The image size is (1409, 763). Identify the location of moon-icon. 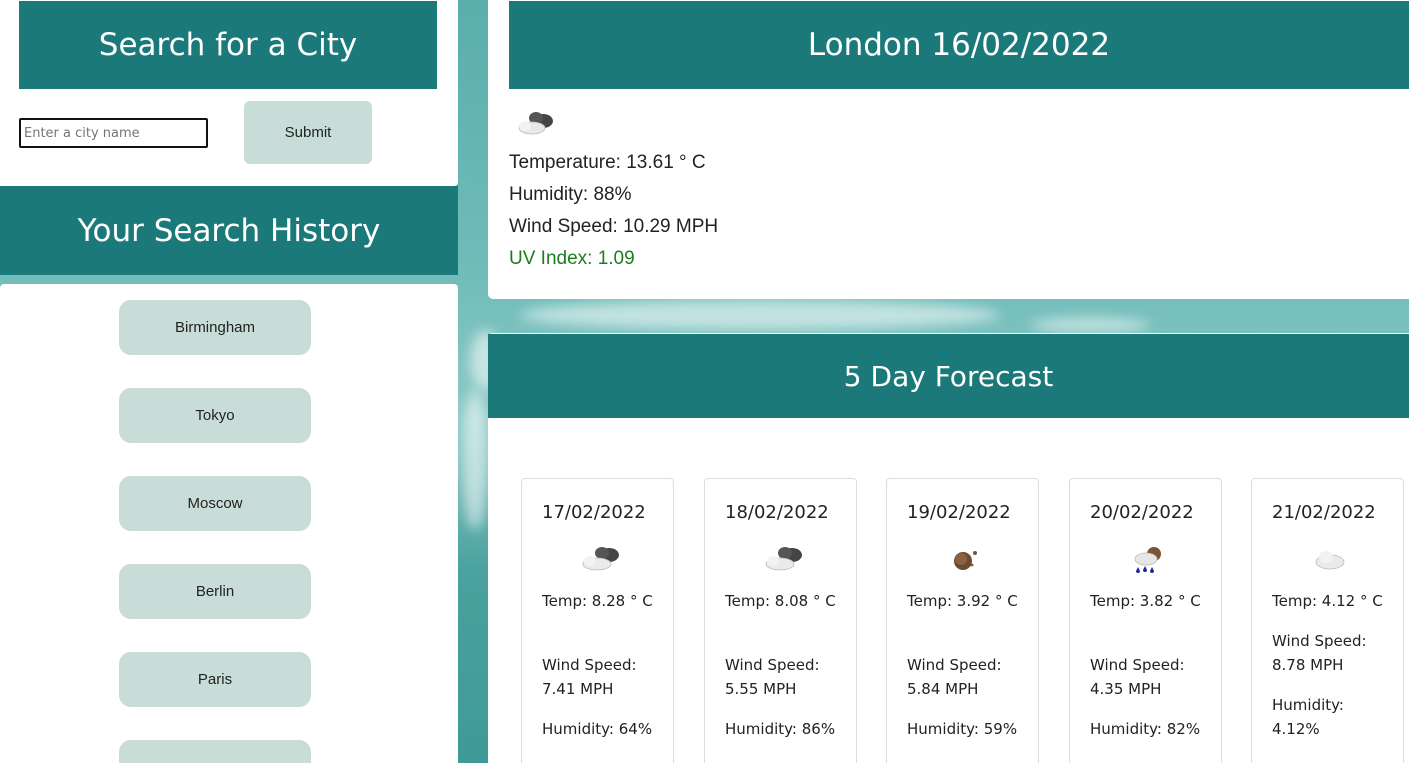
(965, 560).